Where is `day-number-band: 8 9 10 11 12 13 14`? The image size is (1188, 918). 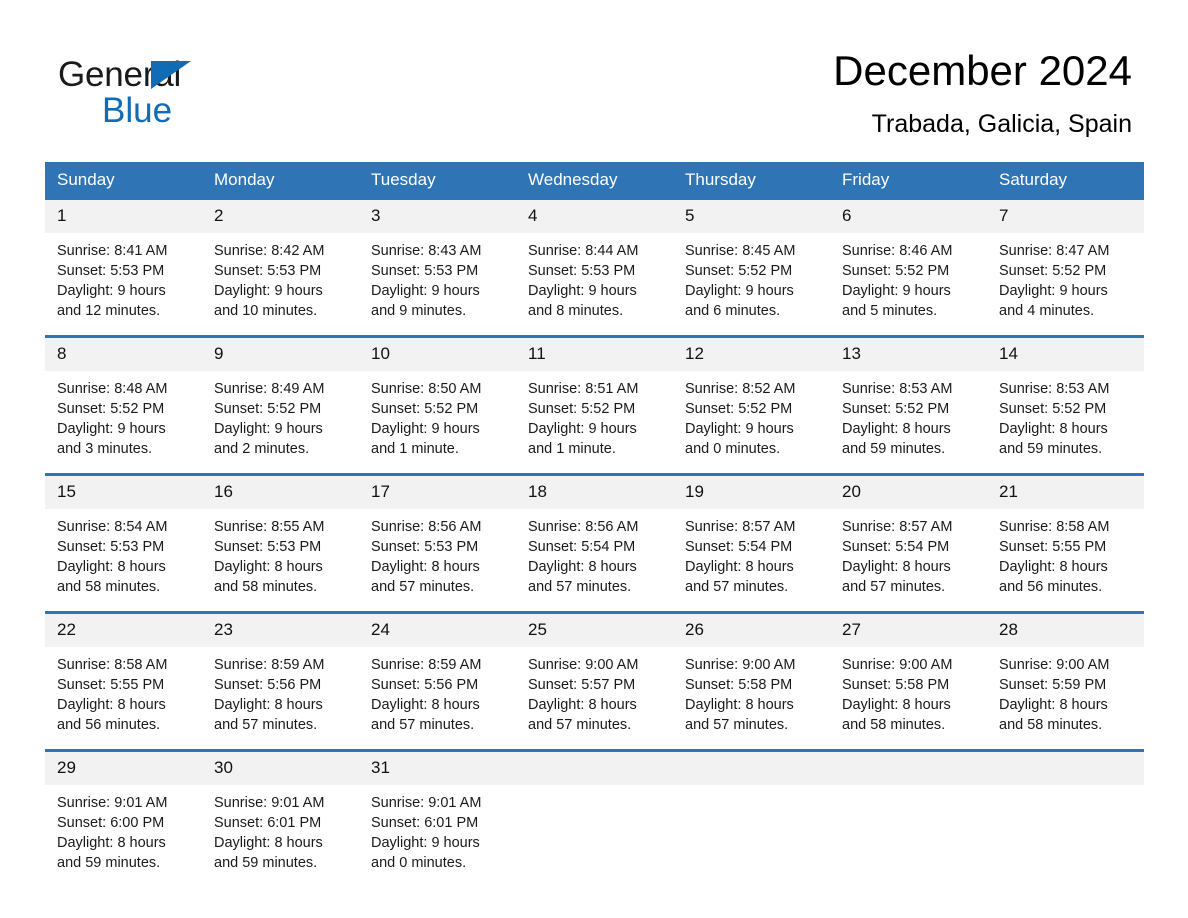 day-number-band: 8 9 10 11 12 13 14 is located at coordinates (594, 354).